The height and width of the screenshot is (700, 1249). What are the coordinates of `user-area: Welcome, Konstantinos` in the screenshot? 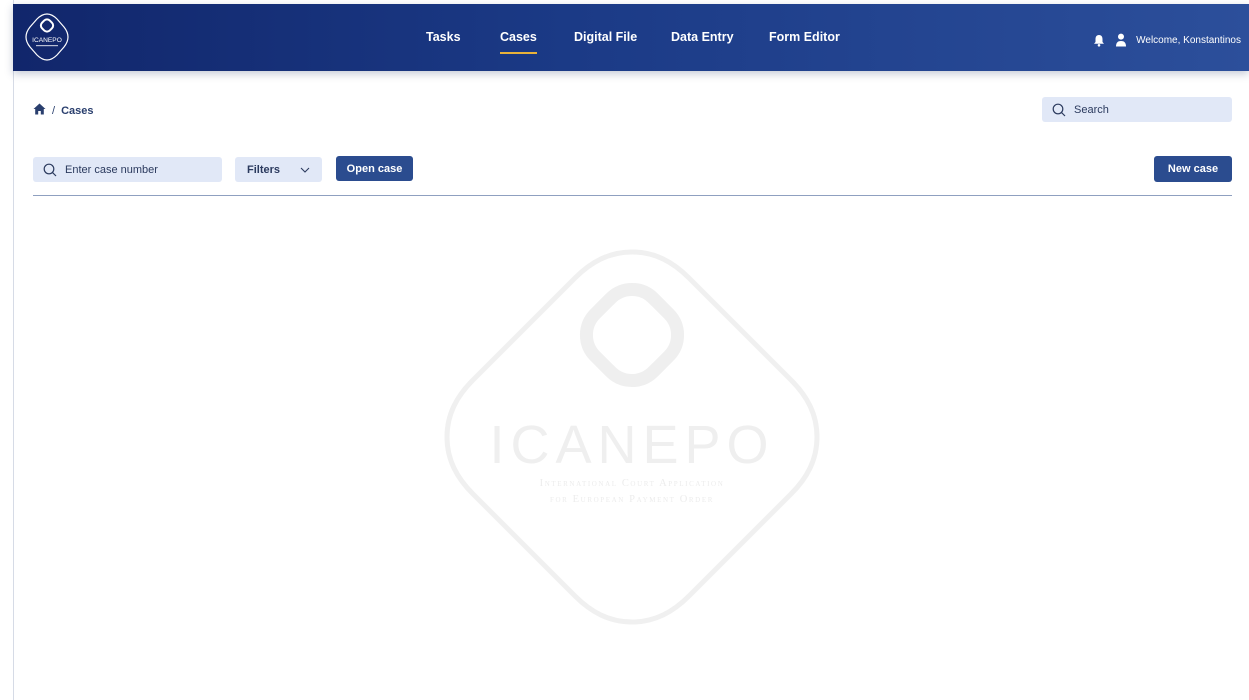 It's located at (1166, 40).